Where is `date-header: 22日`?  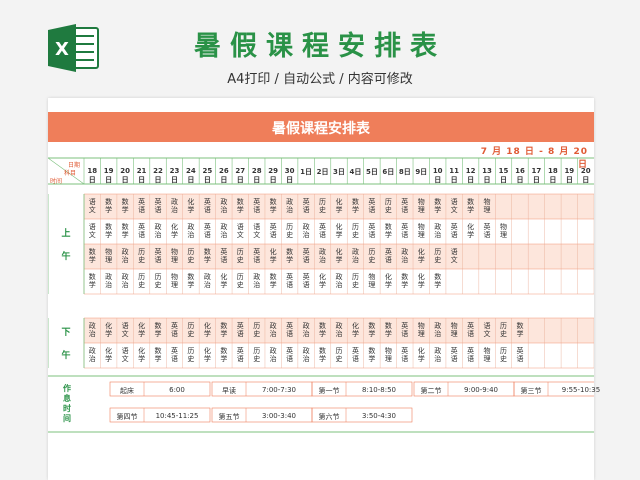 date-header: 22日 is located at coordinates (158, 175).